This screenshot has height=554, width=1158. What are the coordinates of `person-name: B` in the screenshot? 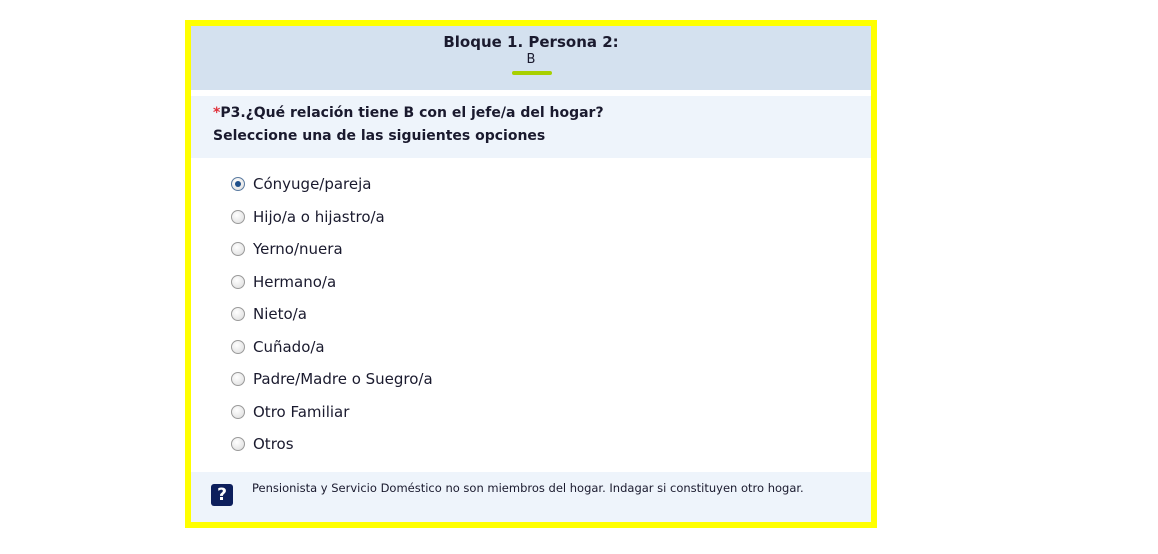 It's located at (531, 59).